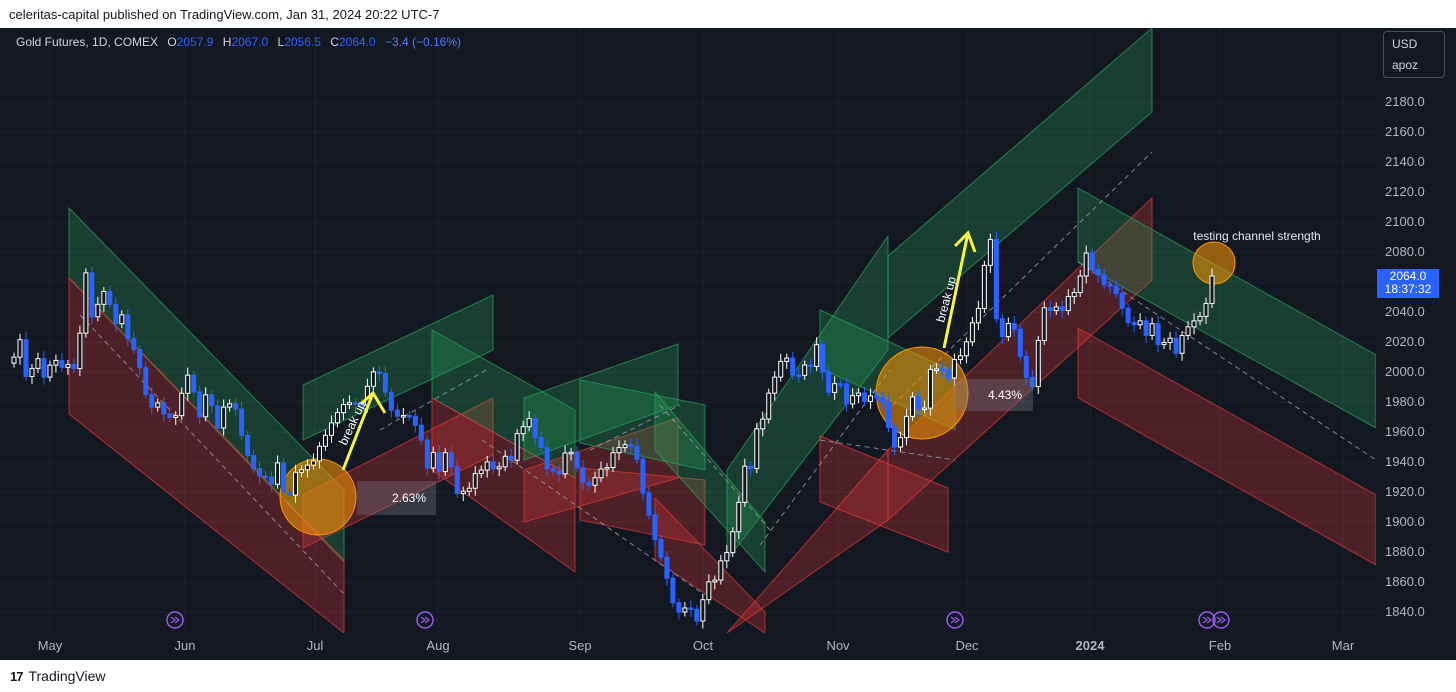  What do you see at coordinates (87, 42) in the screenshot?
I see `symbol-name: Gold Futures, 1D, COMEX` at bounding box center [87, 42].